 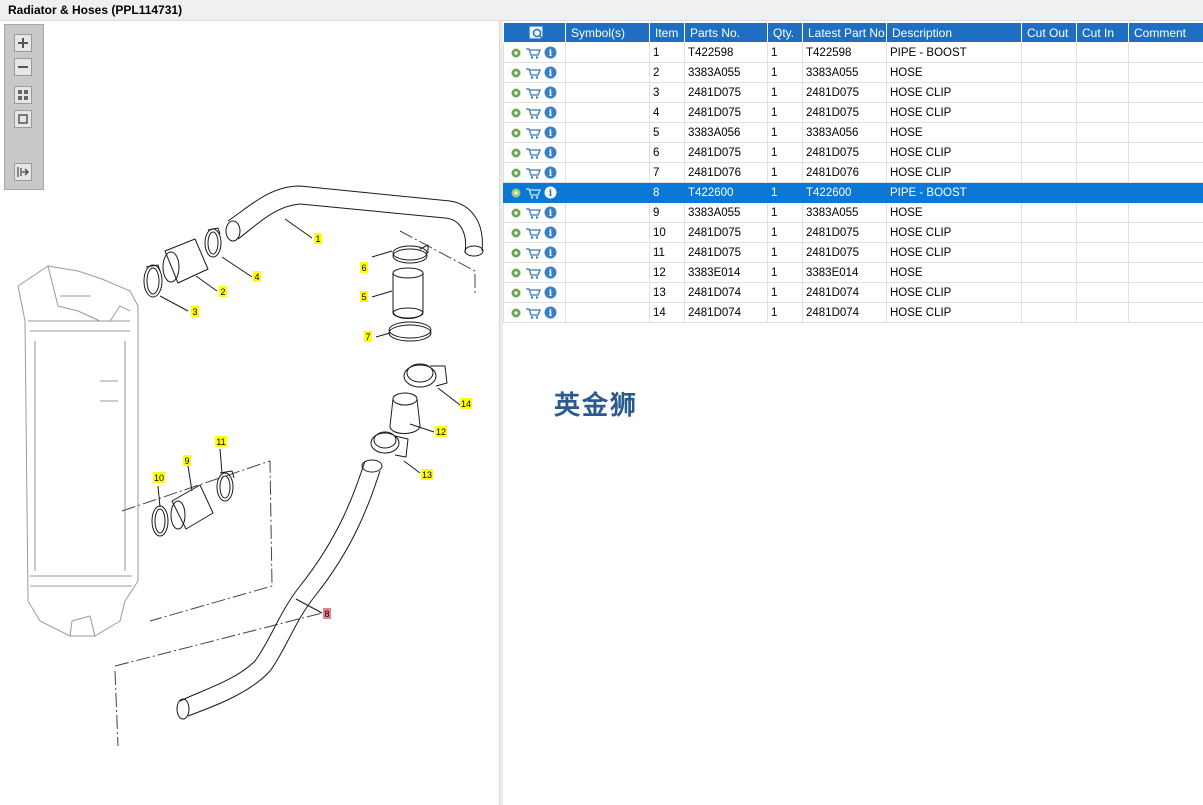 I want to click on column-header: Description, so click(x=954, y=32).